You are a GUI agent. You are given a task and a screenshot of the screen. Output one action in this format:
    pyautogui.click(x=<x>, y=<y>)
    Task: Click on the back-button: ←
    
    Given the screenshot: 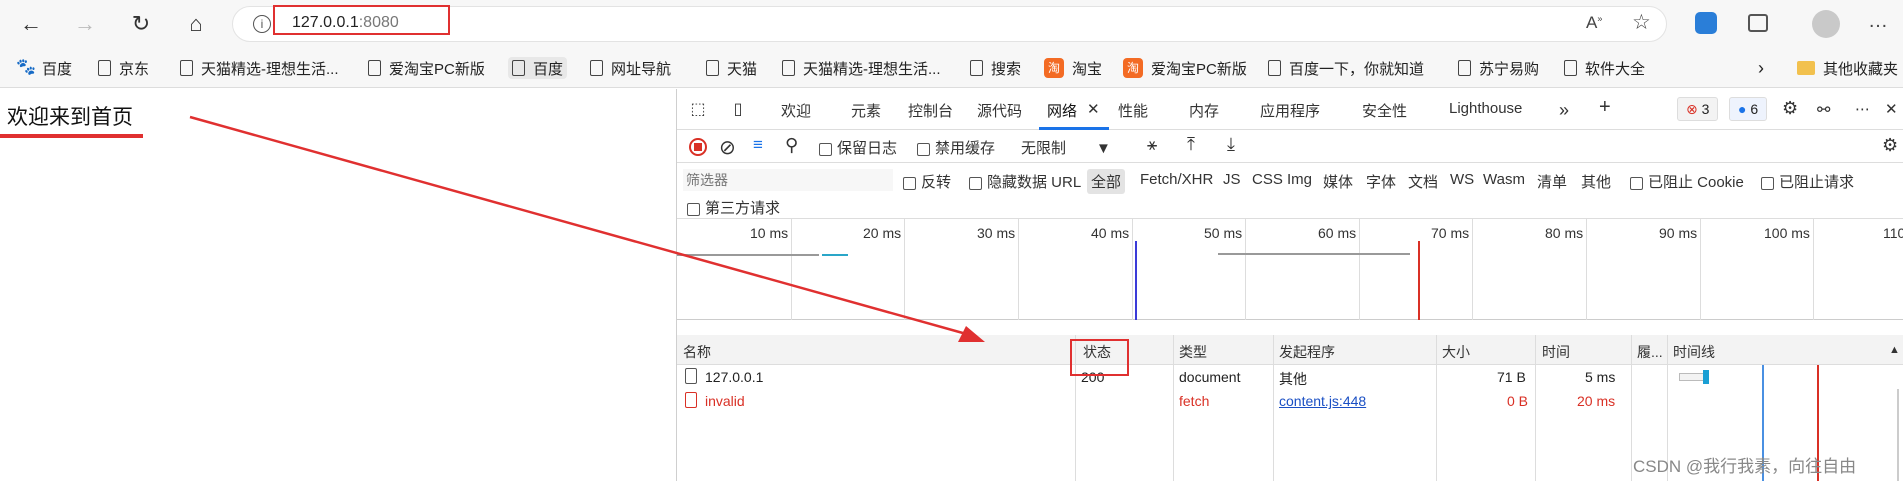 What is the action you would take?
    pyautogui.click(x=31, y=24)
    